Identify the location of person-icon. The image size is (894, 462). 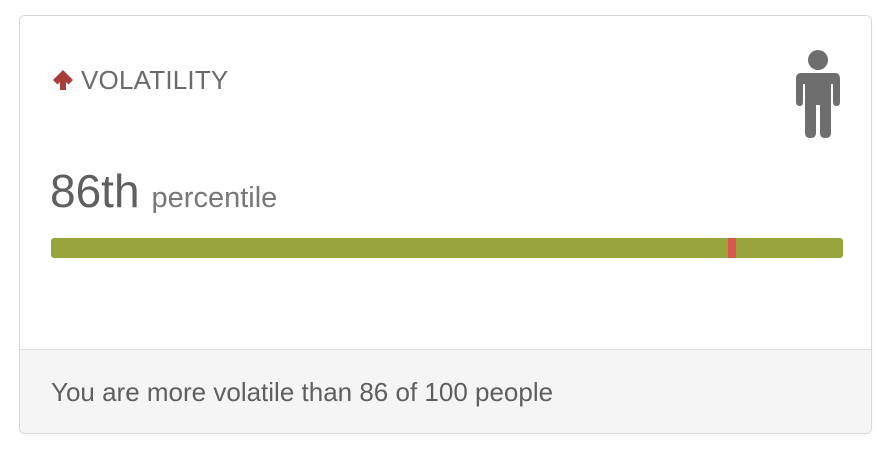
(818, 94).